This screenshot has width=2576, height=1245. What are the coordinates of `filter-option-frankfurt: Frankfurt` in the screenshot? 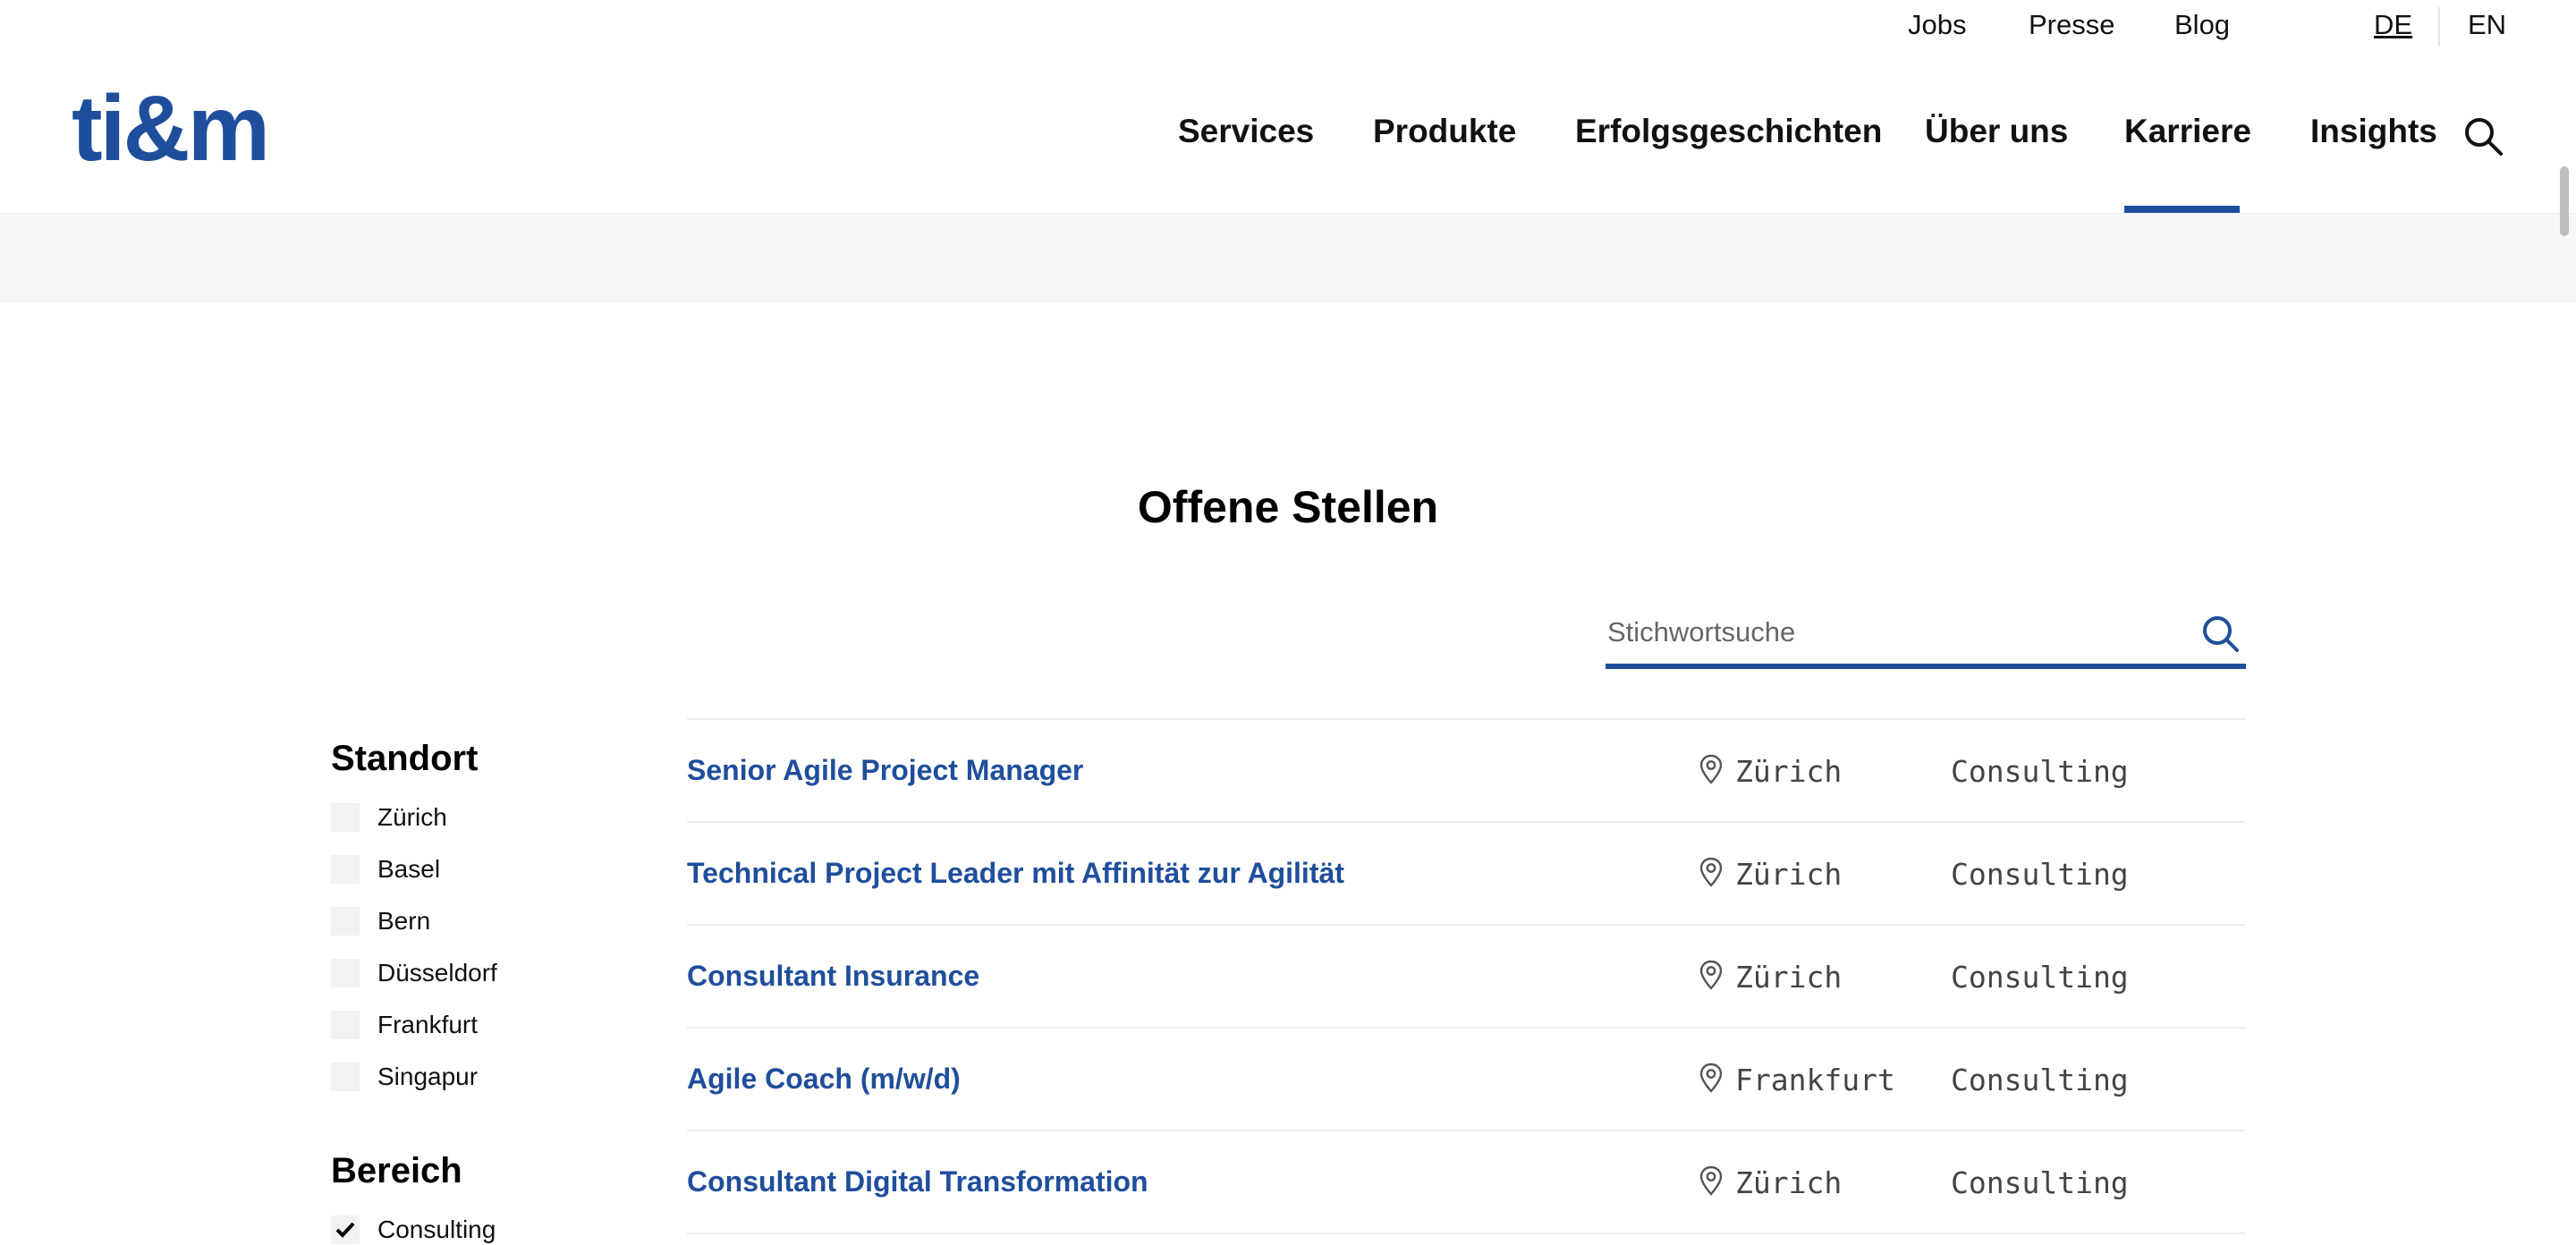 It's located at (404, 1025).